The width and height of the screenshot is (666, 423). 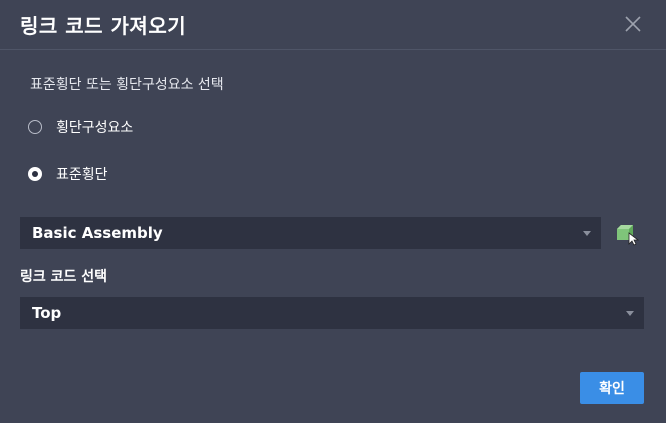 I want to click on dialog-title: 링크 코드 가져오기, so click(x=103, y=26).